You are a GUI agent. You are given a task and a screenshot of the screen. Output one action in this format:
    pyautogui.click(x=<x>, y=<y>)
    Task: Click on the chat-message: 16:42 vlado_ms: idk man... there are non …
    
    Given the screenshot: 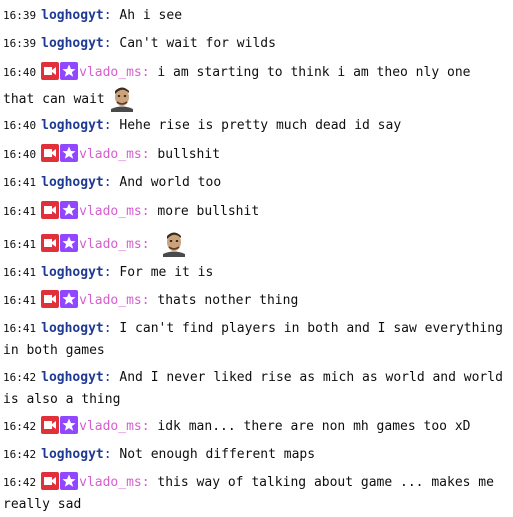 What is the action you would take?
    pyautogui.click(x=253, y=427)
    